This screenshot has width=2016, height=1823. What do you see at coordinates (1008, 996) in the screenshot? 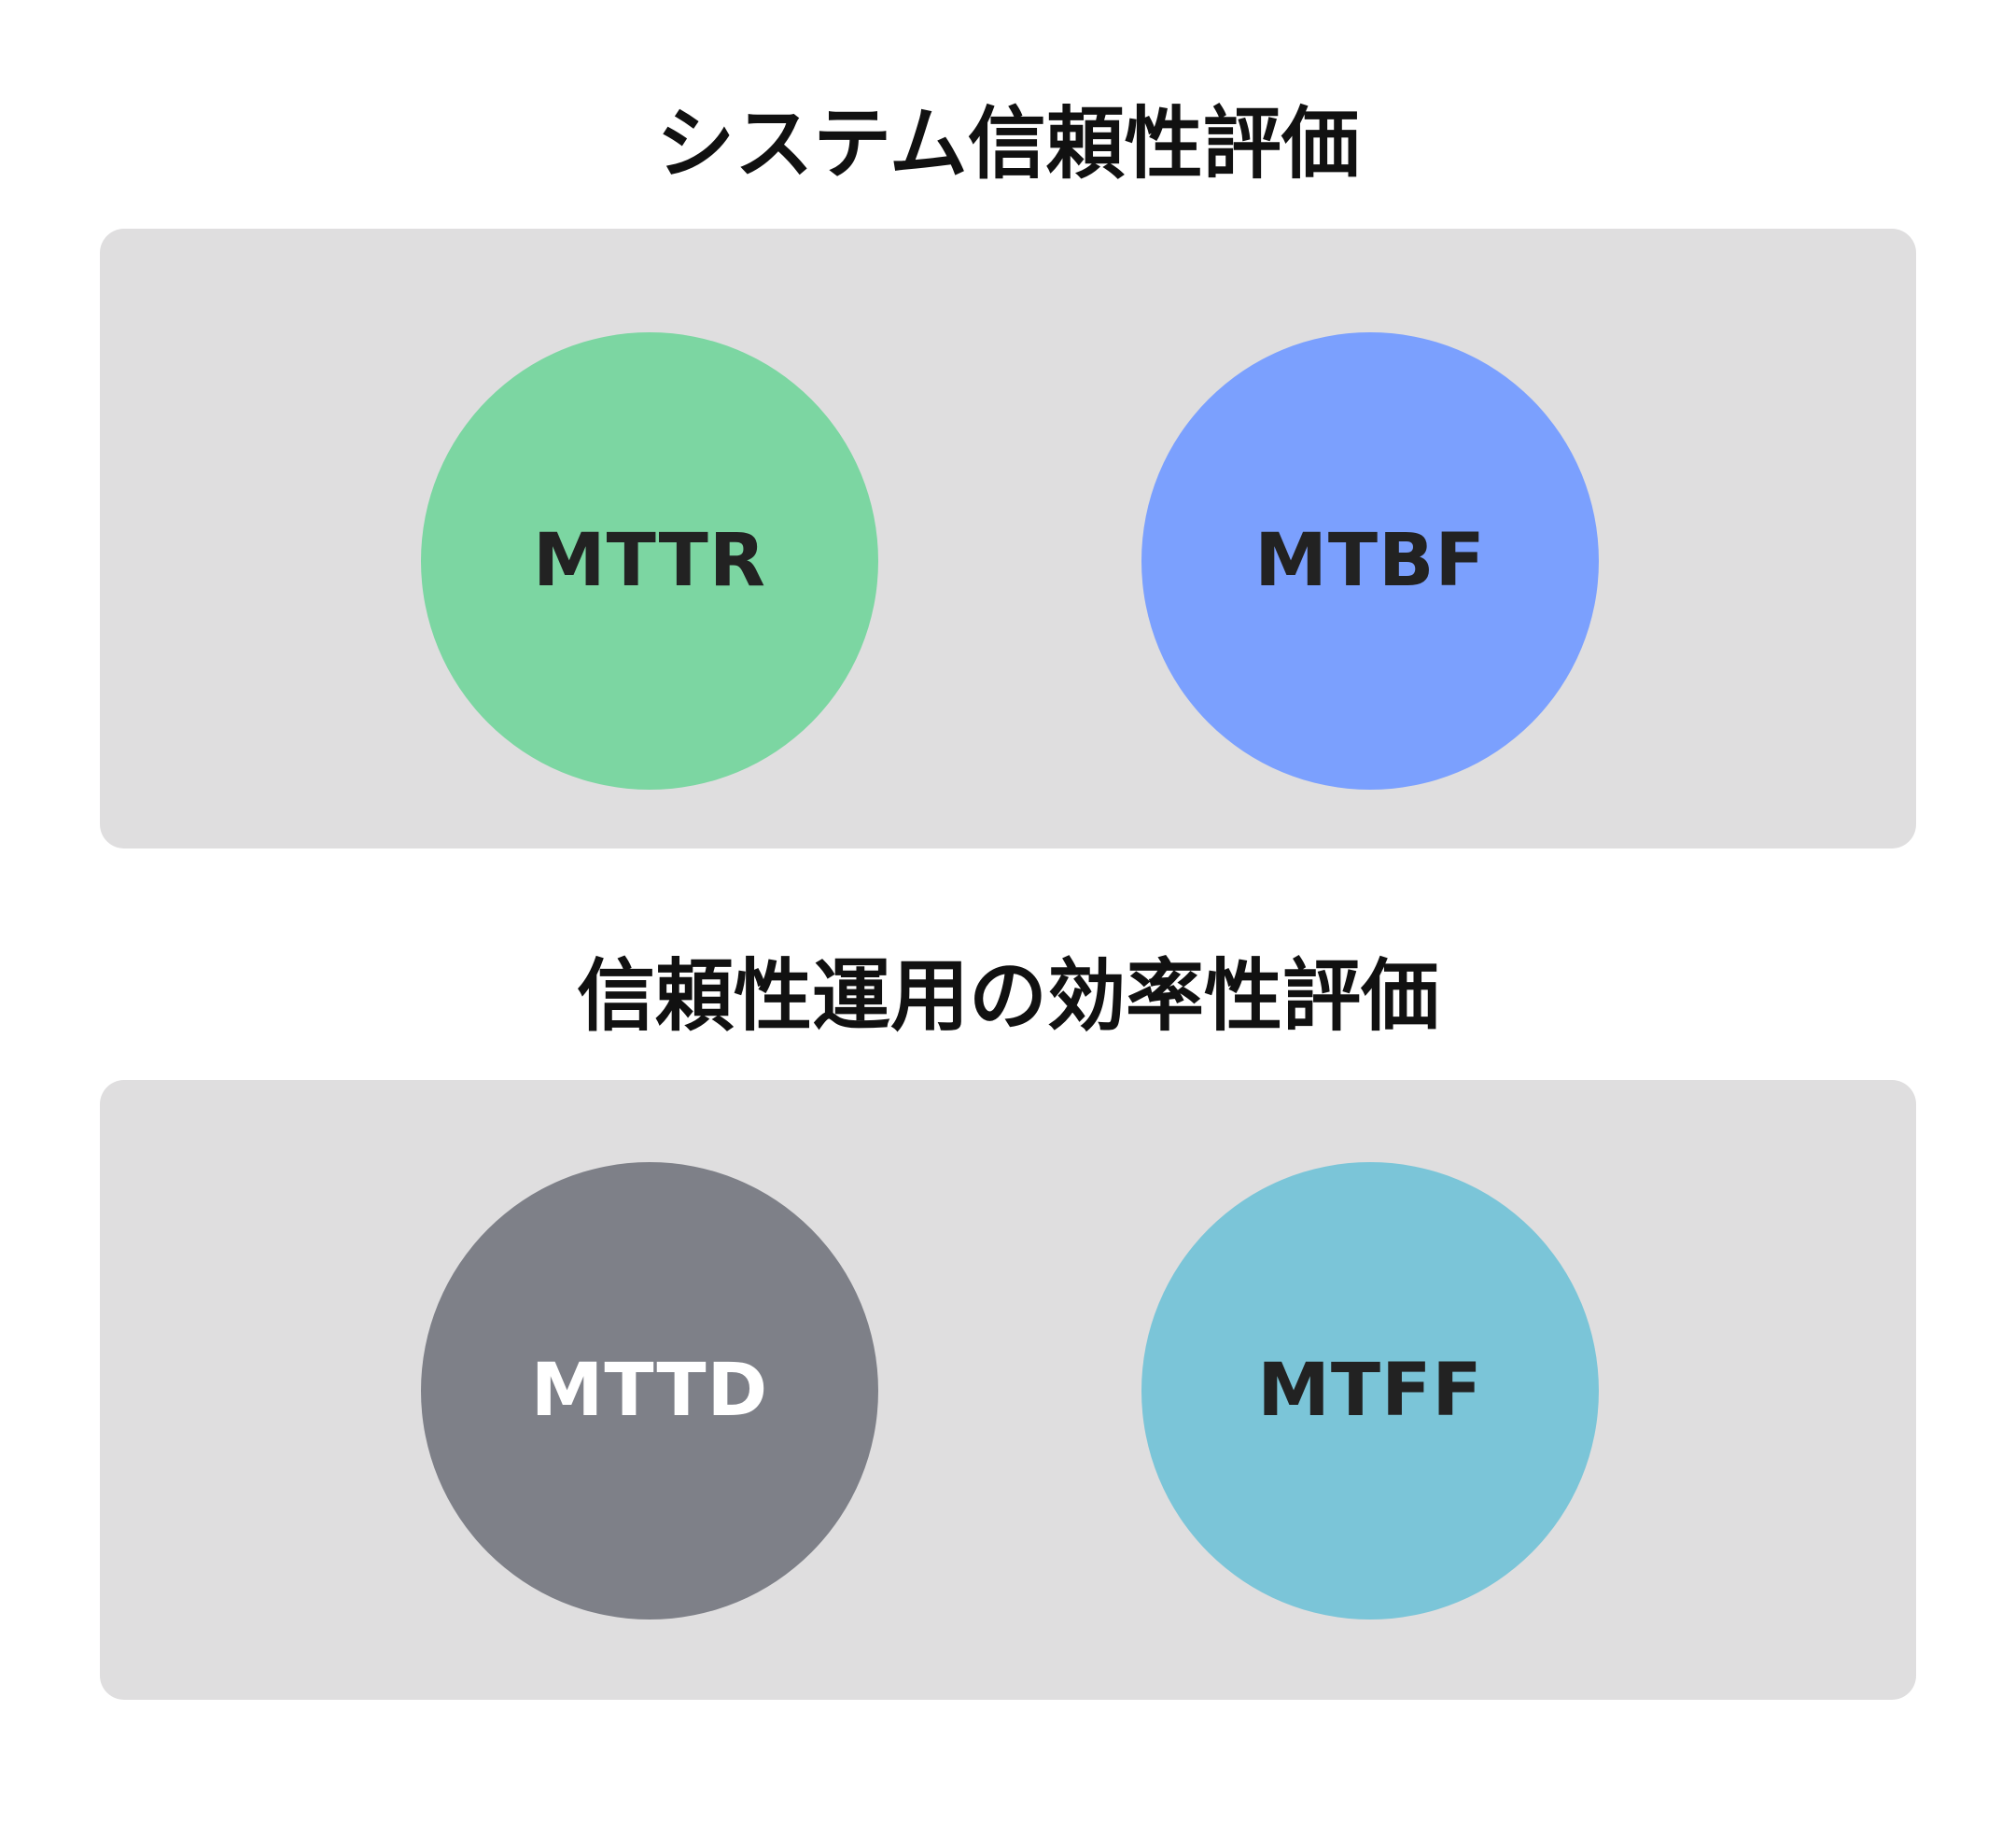
I see `section-title-operations-efficiency: 信頼性運用の効率性評価` at bounding box center [1008, 996].